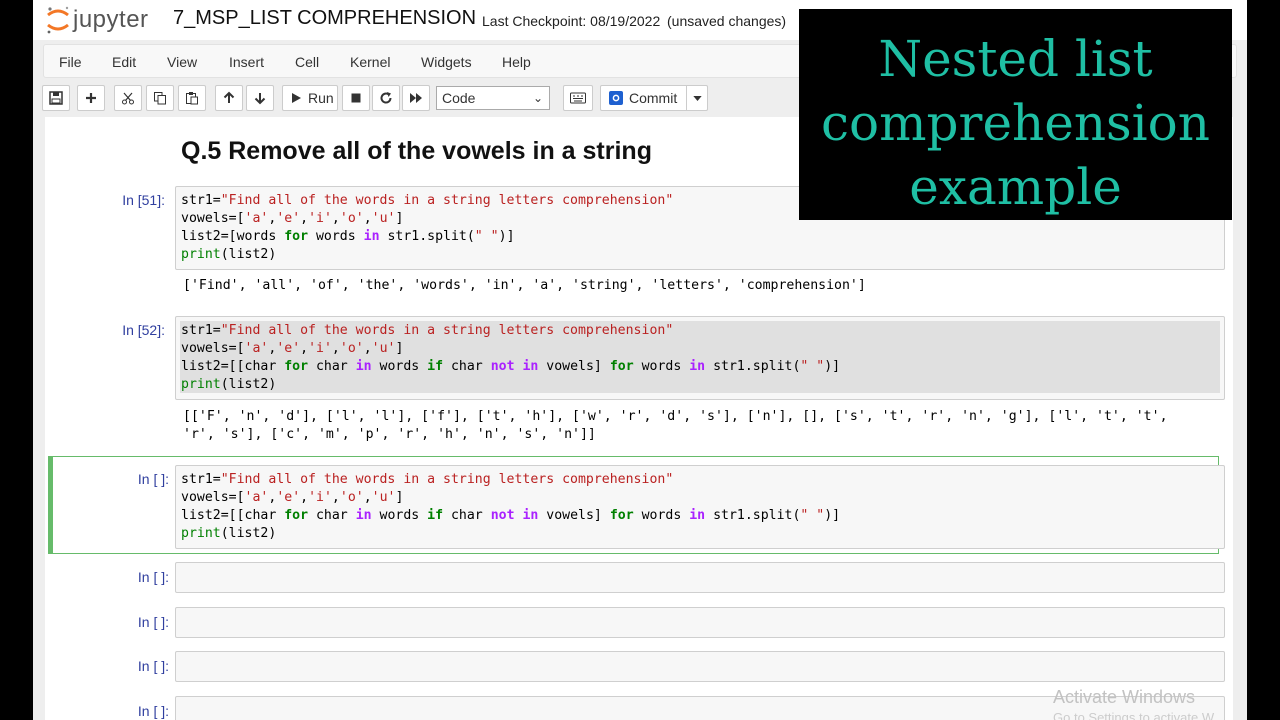 The height and width of the screenshot is (720, 1280). Describe the element at coordinates (516, 62) in the screenshot. I see `menu-help: Help` at that location.